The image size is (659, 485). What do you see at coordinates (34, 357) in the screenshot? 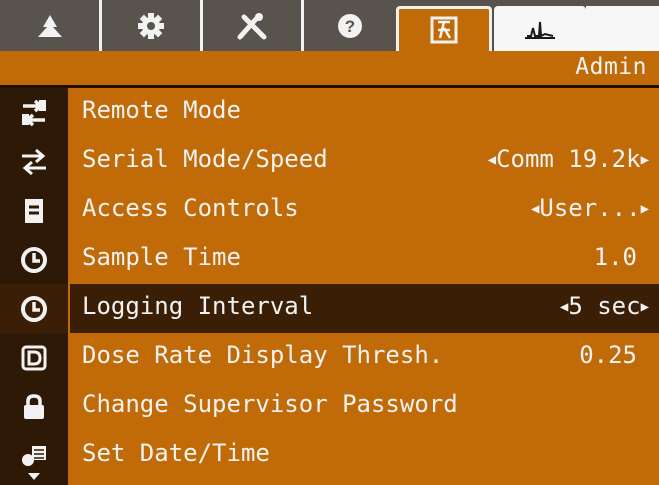
I see `dose-display-icon` at bounding box center [34, 357].